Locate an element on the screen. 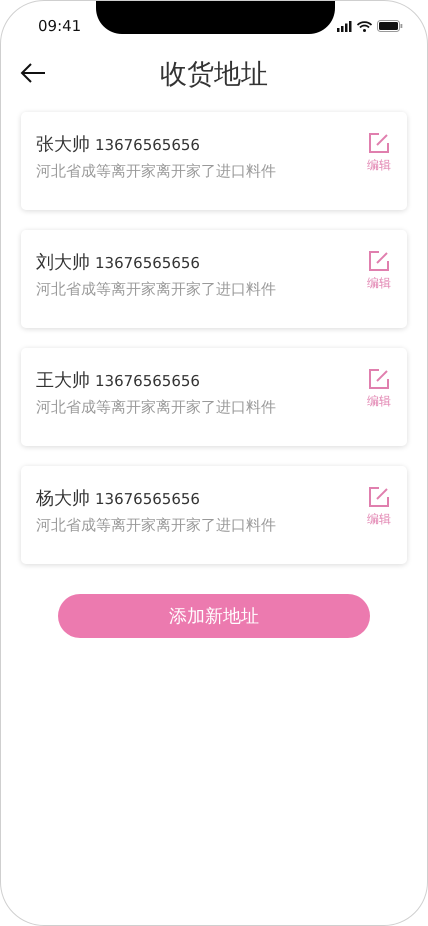  address-card: 杨大帅 13676565656 河北省成等离开家离开家了进口料件 编辑 is located at coordinates (214, 515).